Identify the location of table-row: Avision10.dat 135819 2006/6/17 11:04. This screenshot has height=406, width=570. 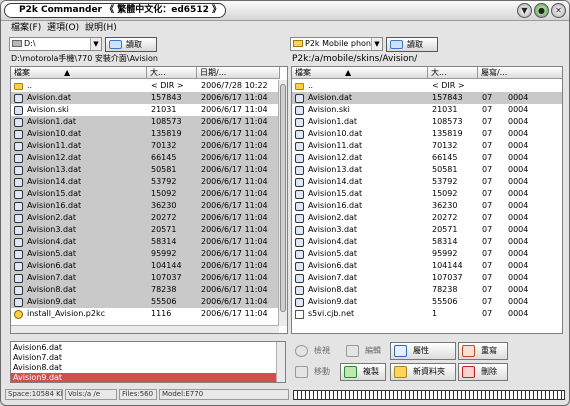
(145, 134).